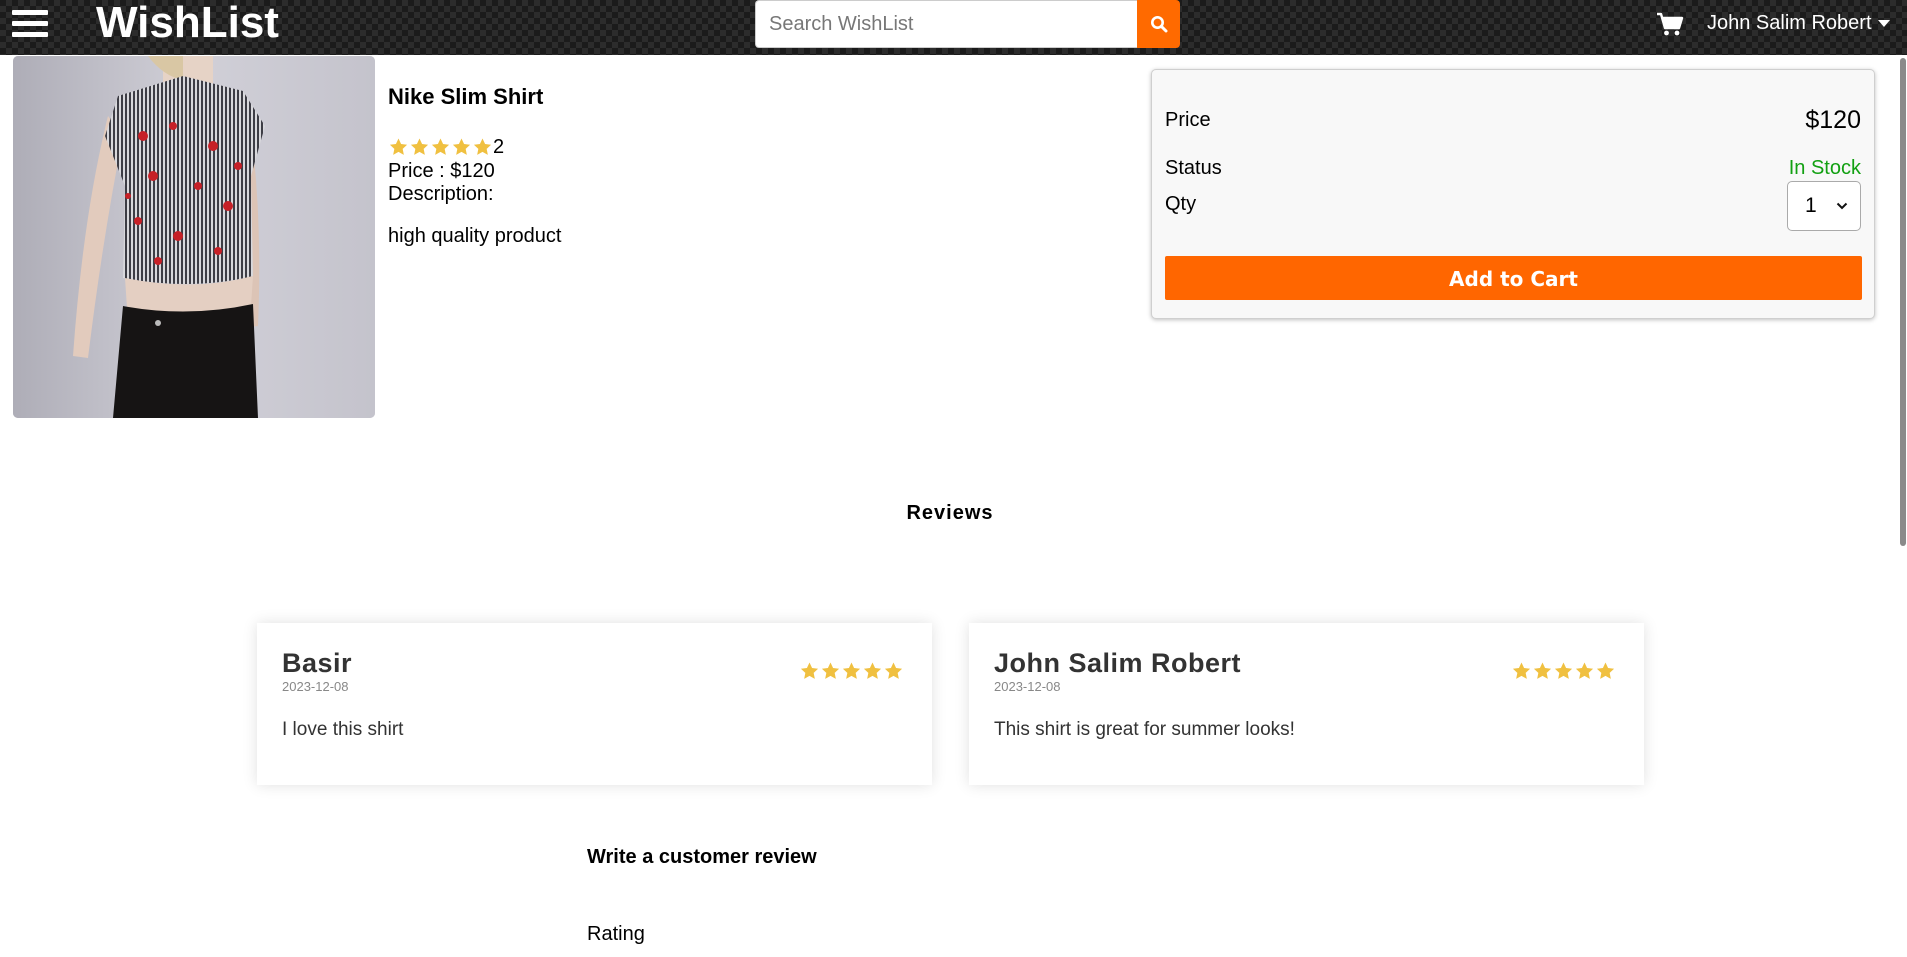  I want to click on review-comment: This shirt is great for summer looks!, so click(1144, 729).